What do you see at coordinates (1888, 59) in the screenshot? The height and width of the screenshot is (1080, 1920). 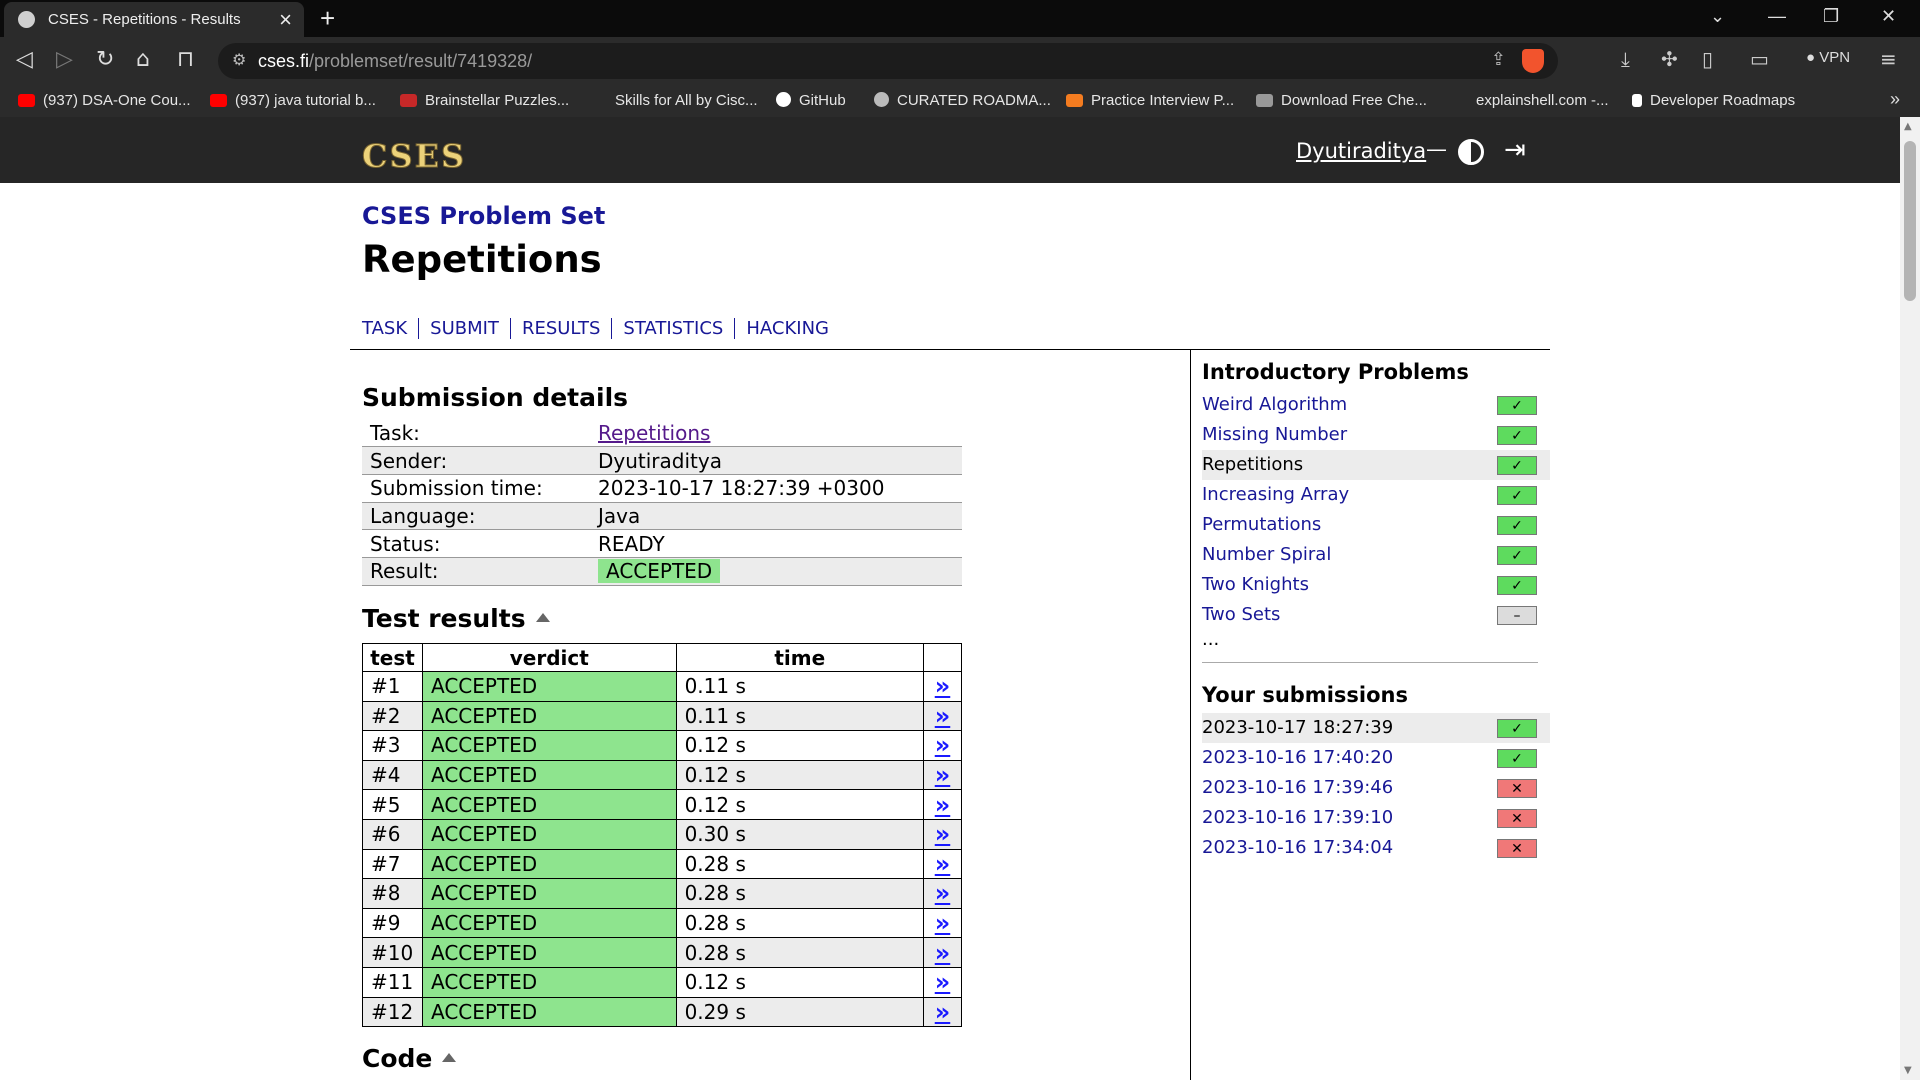 I see `menu-icon: ≡` at bounding box center [1888, 59].